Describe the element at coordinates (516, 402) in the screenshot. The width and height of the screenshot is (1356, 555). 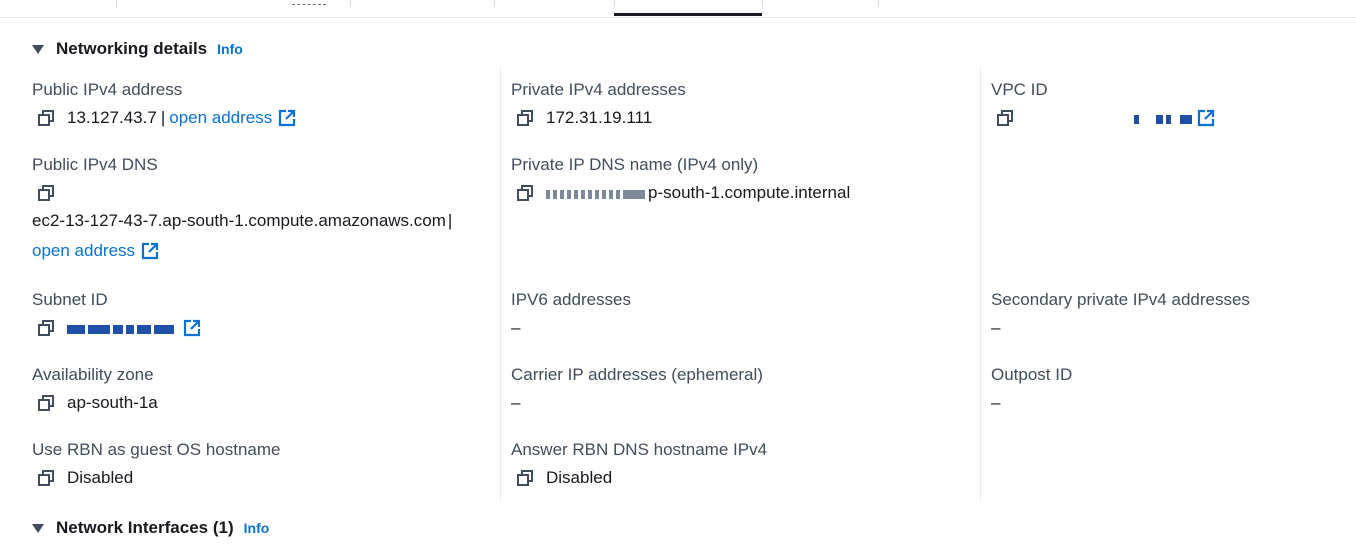
I see `carrier-ip-value: –` at that location.